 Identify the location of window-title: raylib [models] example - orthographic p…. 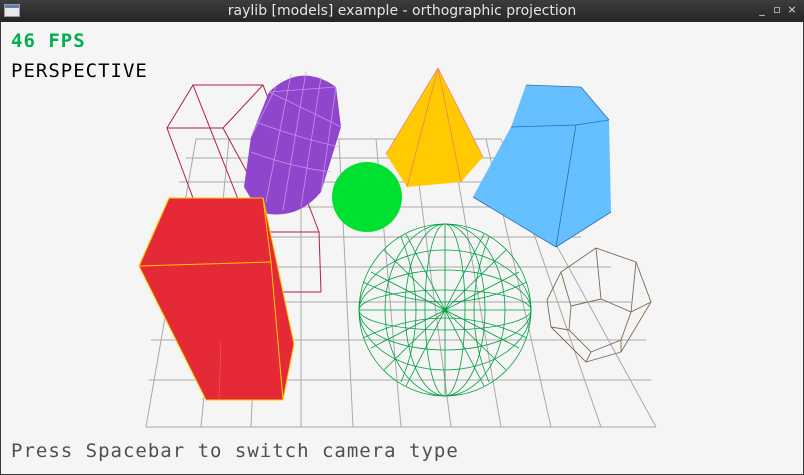
(402, 11).